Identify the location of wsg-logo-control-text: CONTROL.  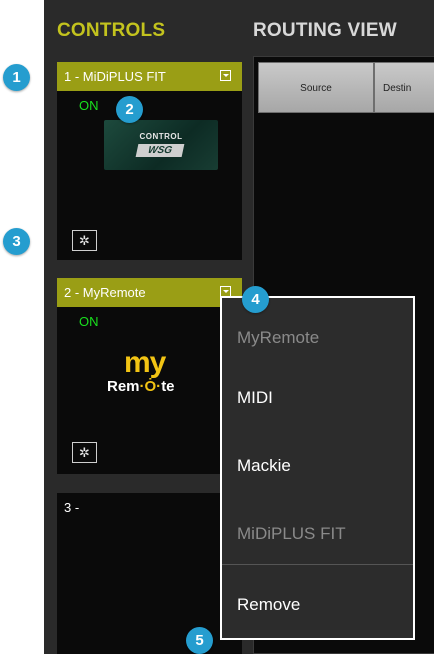
(161, 136).